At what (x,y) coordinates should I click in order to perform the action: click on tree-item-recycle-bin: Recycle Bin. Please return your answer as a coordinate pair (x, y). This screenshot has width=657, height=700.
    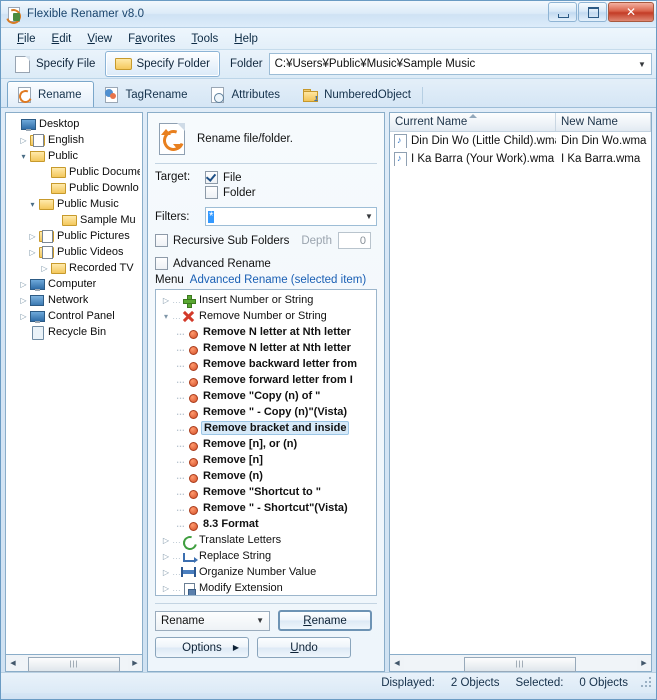
    Looking at the image, I should click on (74, 332).